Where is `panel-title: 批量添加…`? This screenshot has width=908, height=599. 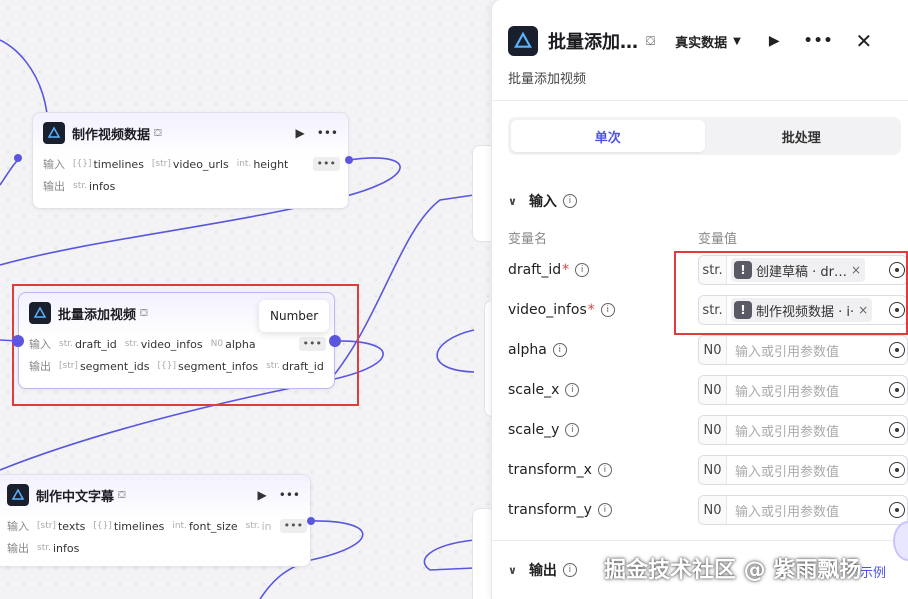 panel-title: 批量添加… is located at coordinates (593, 42).